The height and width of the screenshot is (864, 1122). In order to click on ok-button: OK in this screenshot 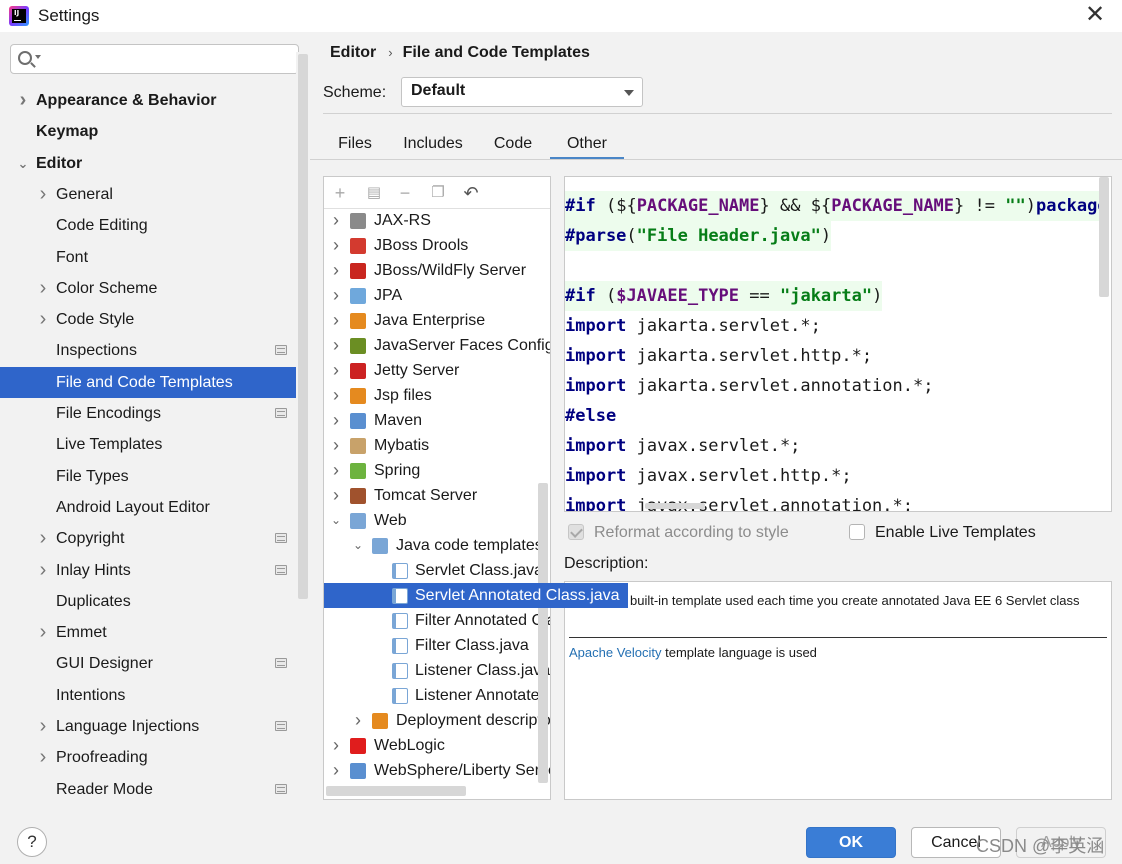, I will do `click(851, 842)`.